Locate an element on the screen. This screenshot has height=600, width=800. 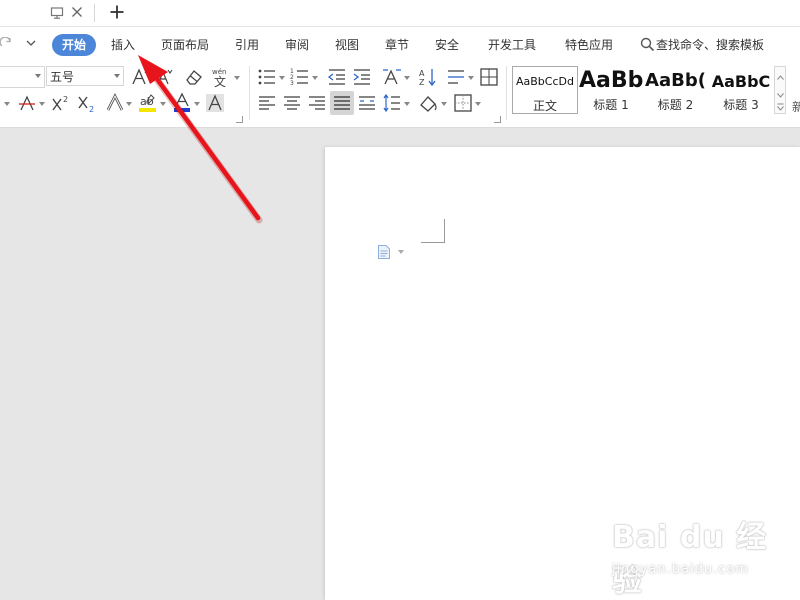
phonetic-guide-icon: wén 文 is located at coordinates (221, 77).